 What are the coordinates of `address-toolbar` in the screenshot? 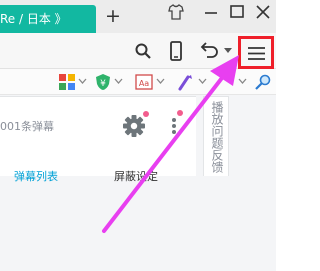 It's located at (138, 51).